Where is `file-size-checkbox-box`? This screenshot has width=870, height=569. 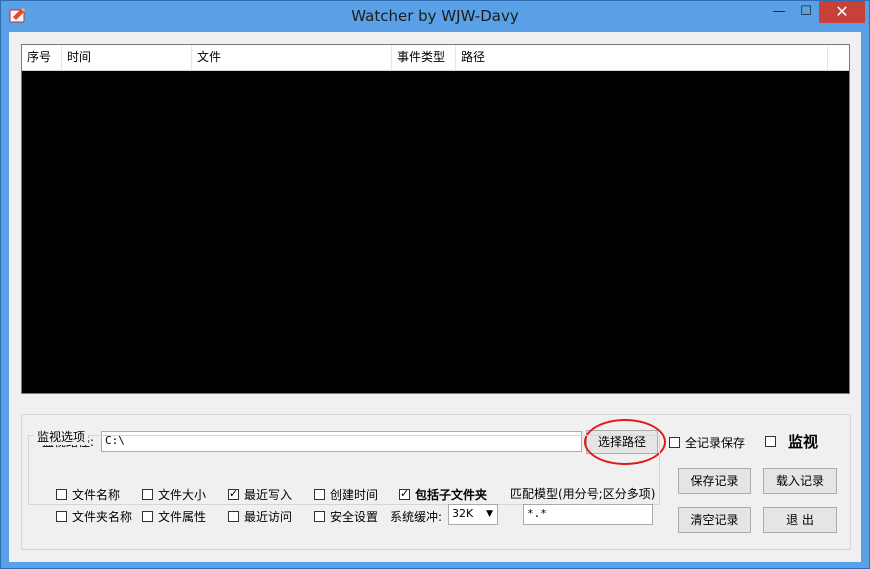 file-size-checkbox-box is located at coordinates (147, 494).